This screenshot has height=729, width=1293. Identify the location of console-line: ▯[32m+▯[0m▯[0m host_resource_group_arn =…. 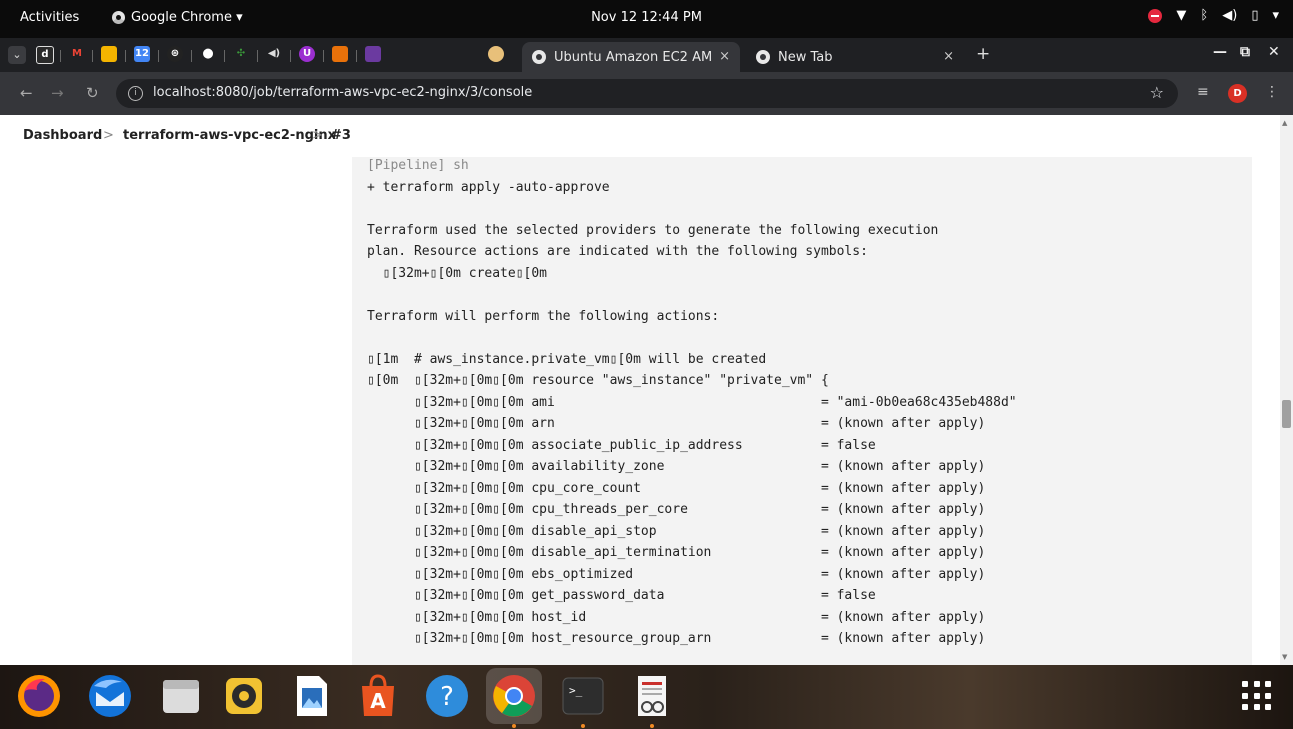
(676, 638).